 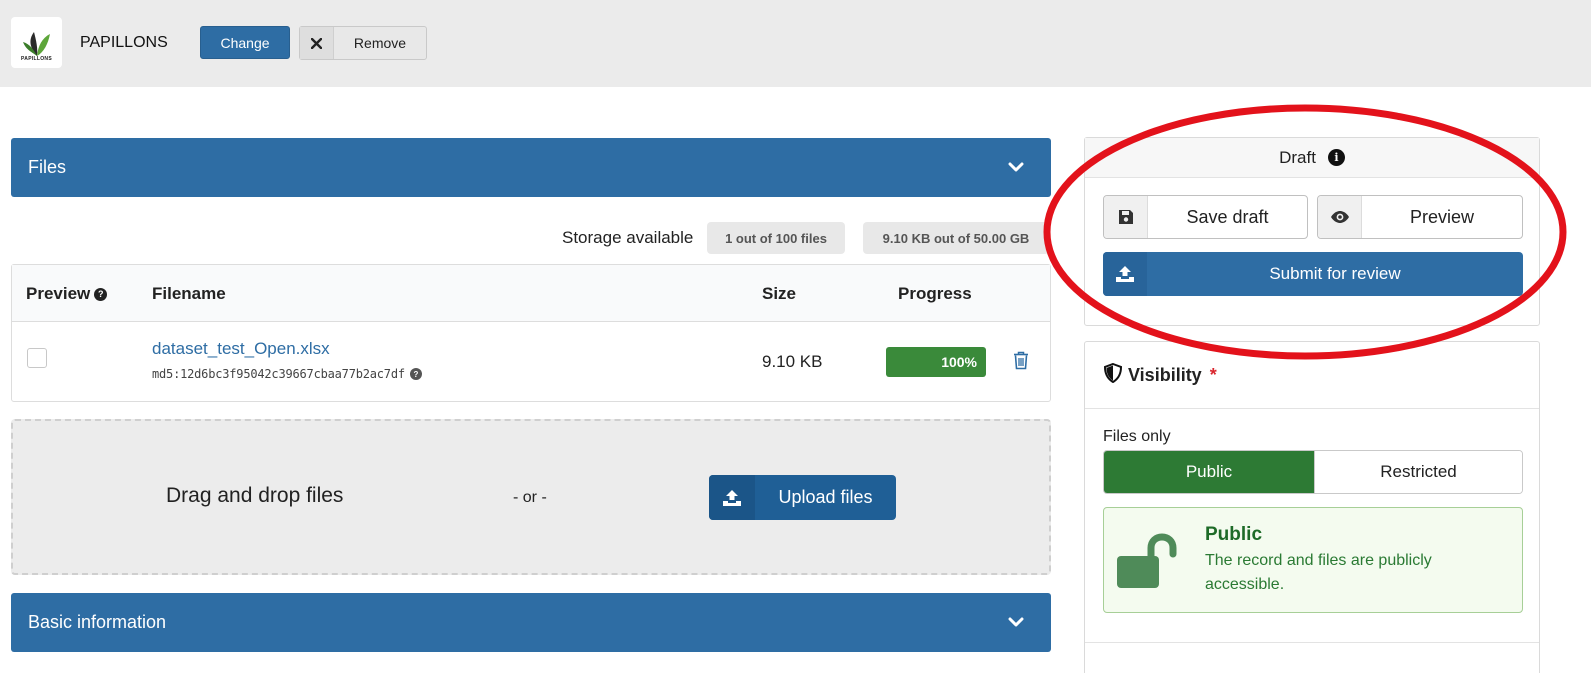 What do you see at coordinates (1312, 642) in the screenshot?
I see `divider` at bounding box center [1312, 642].